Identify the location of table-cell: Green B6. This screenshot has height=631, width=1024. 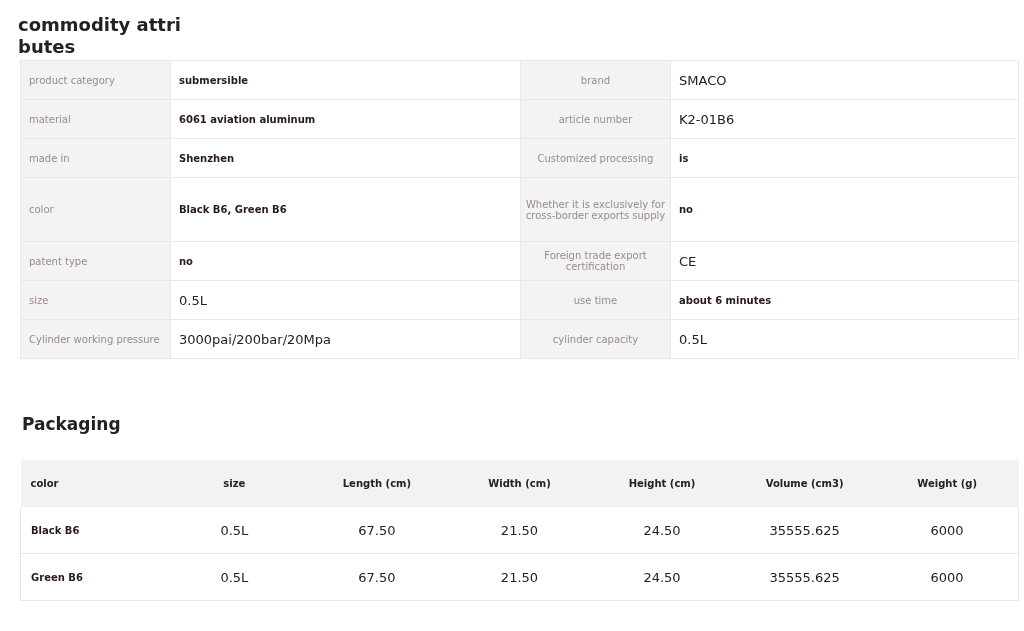
(92, 577).